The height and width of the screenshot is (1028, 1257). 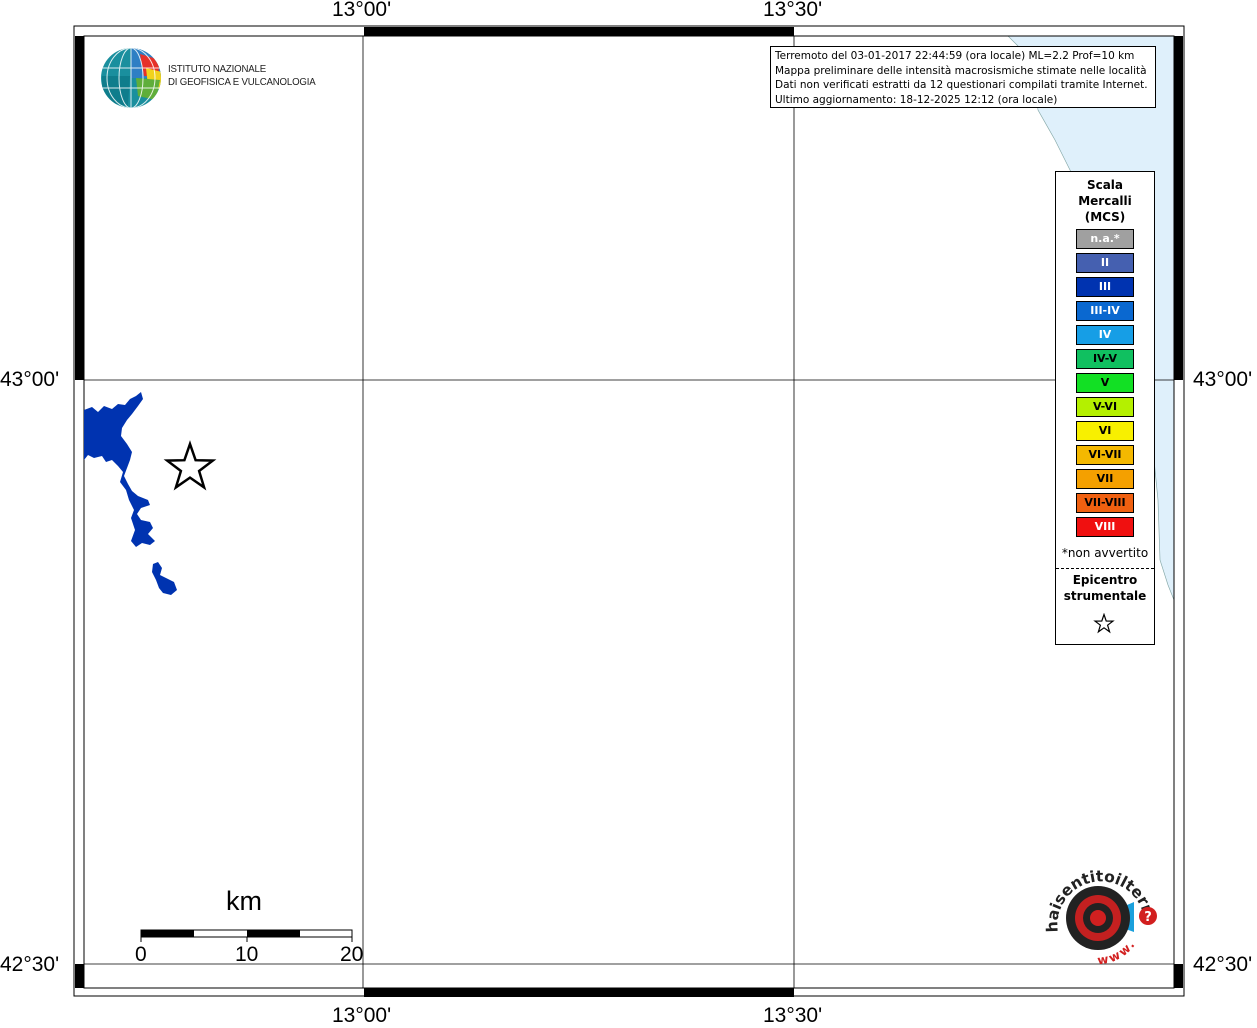 What do you see at coordinates (247, 954) in the screenshot?
I see `scale-tick-label: 10` at bounding box center [247, 954].